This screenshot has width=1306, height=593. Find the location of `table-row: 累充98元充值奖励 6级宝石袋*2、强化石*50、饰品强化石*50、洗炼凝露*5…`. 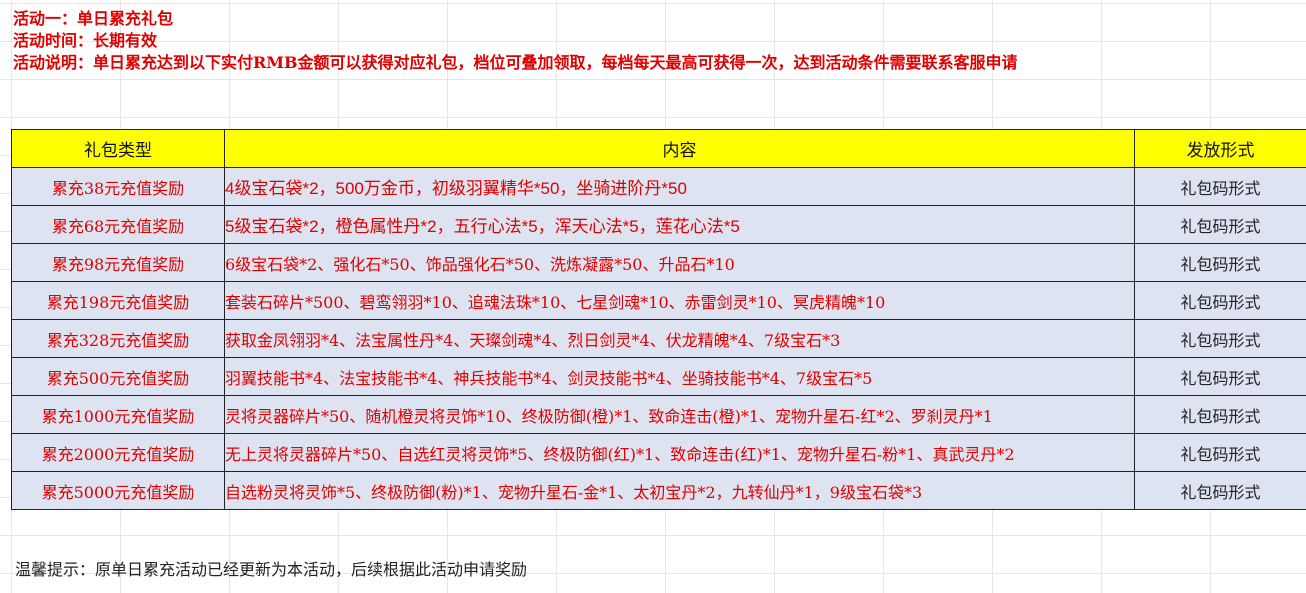

table-row: 累充98元充值奖励 6级宝石袋*2、强化石*50、饰品强化石*50、洗炼凝露*5… is located at coordinates (658, 262).